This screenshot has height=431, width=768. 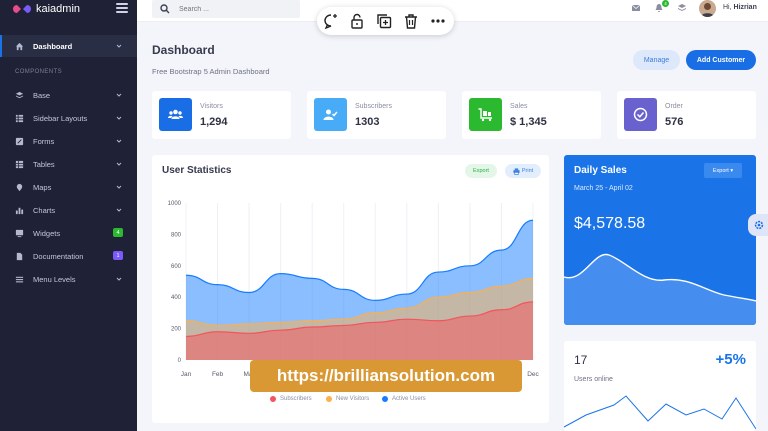 What do you see at coordinates (674, 122) in the screenshot?
I see `stat-value: 576` at bounding box center [674, 122].